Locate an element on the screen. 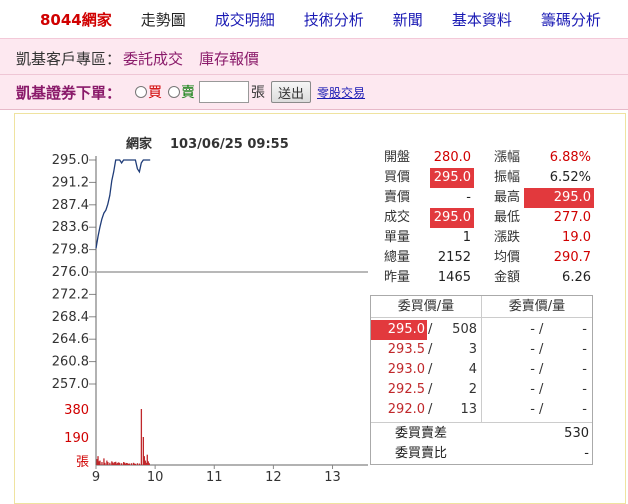 This screenshot has width=628, height=504. time-tick-label: 13 is located at coordinates (332, 477).